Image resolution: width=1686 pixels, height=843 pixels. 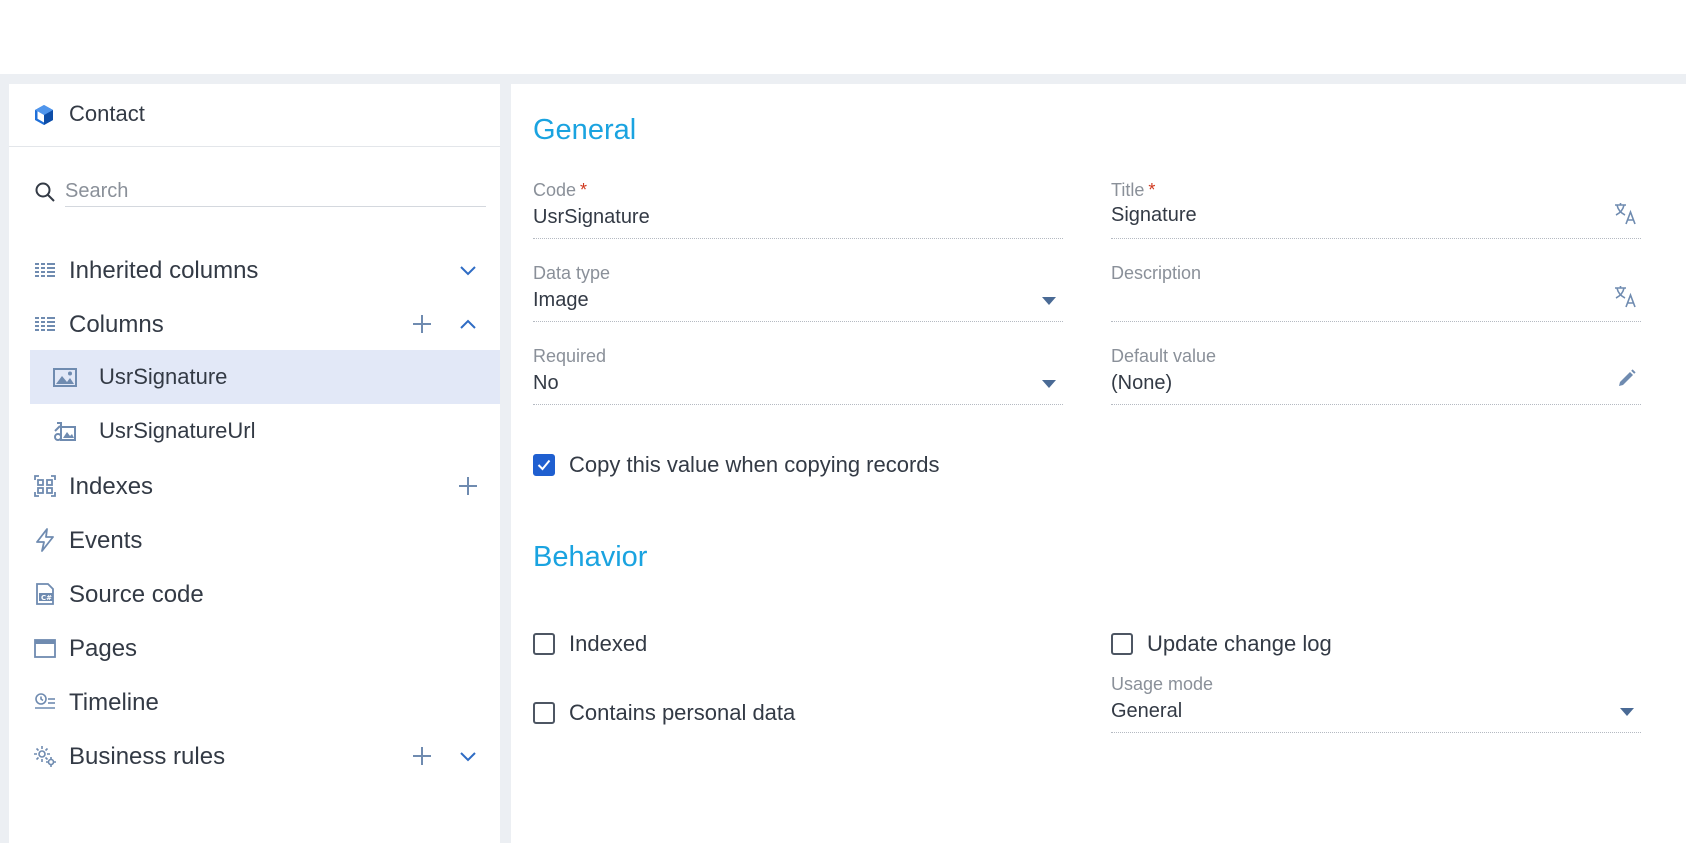 I want to click on add-column-plus-icon, so click(x=422, y=324).